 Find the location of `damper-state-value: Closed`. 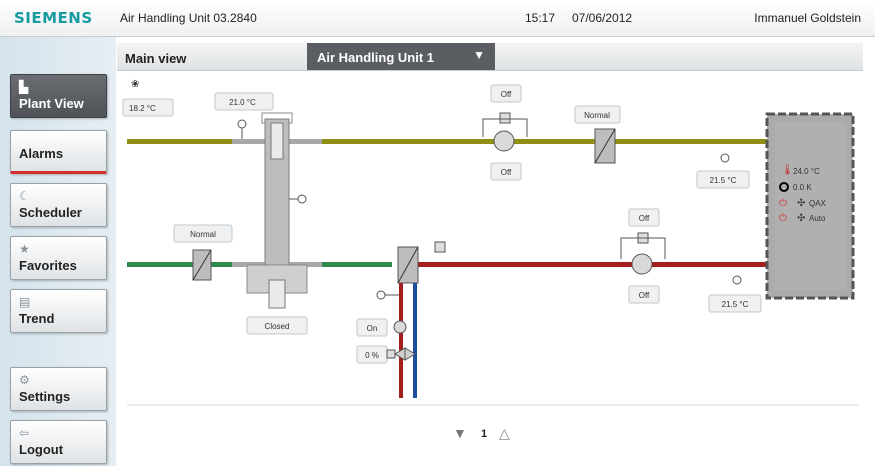

damper-state-value: Closed is located at coordinates (277, 326).